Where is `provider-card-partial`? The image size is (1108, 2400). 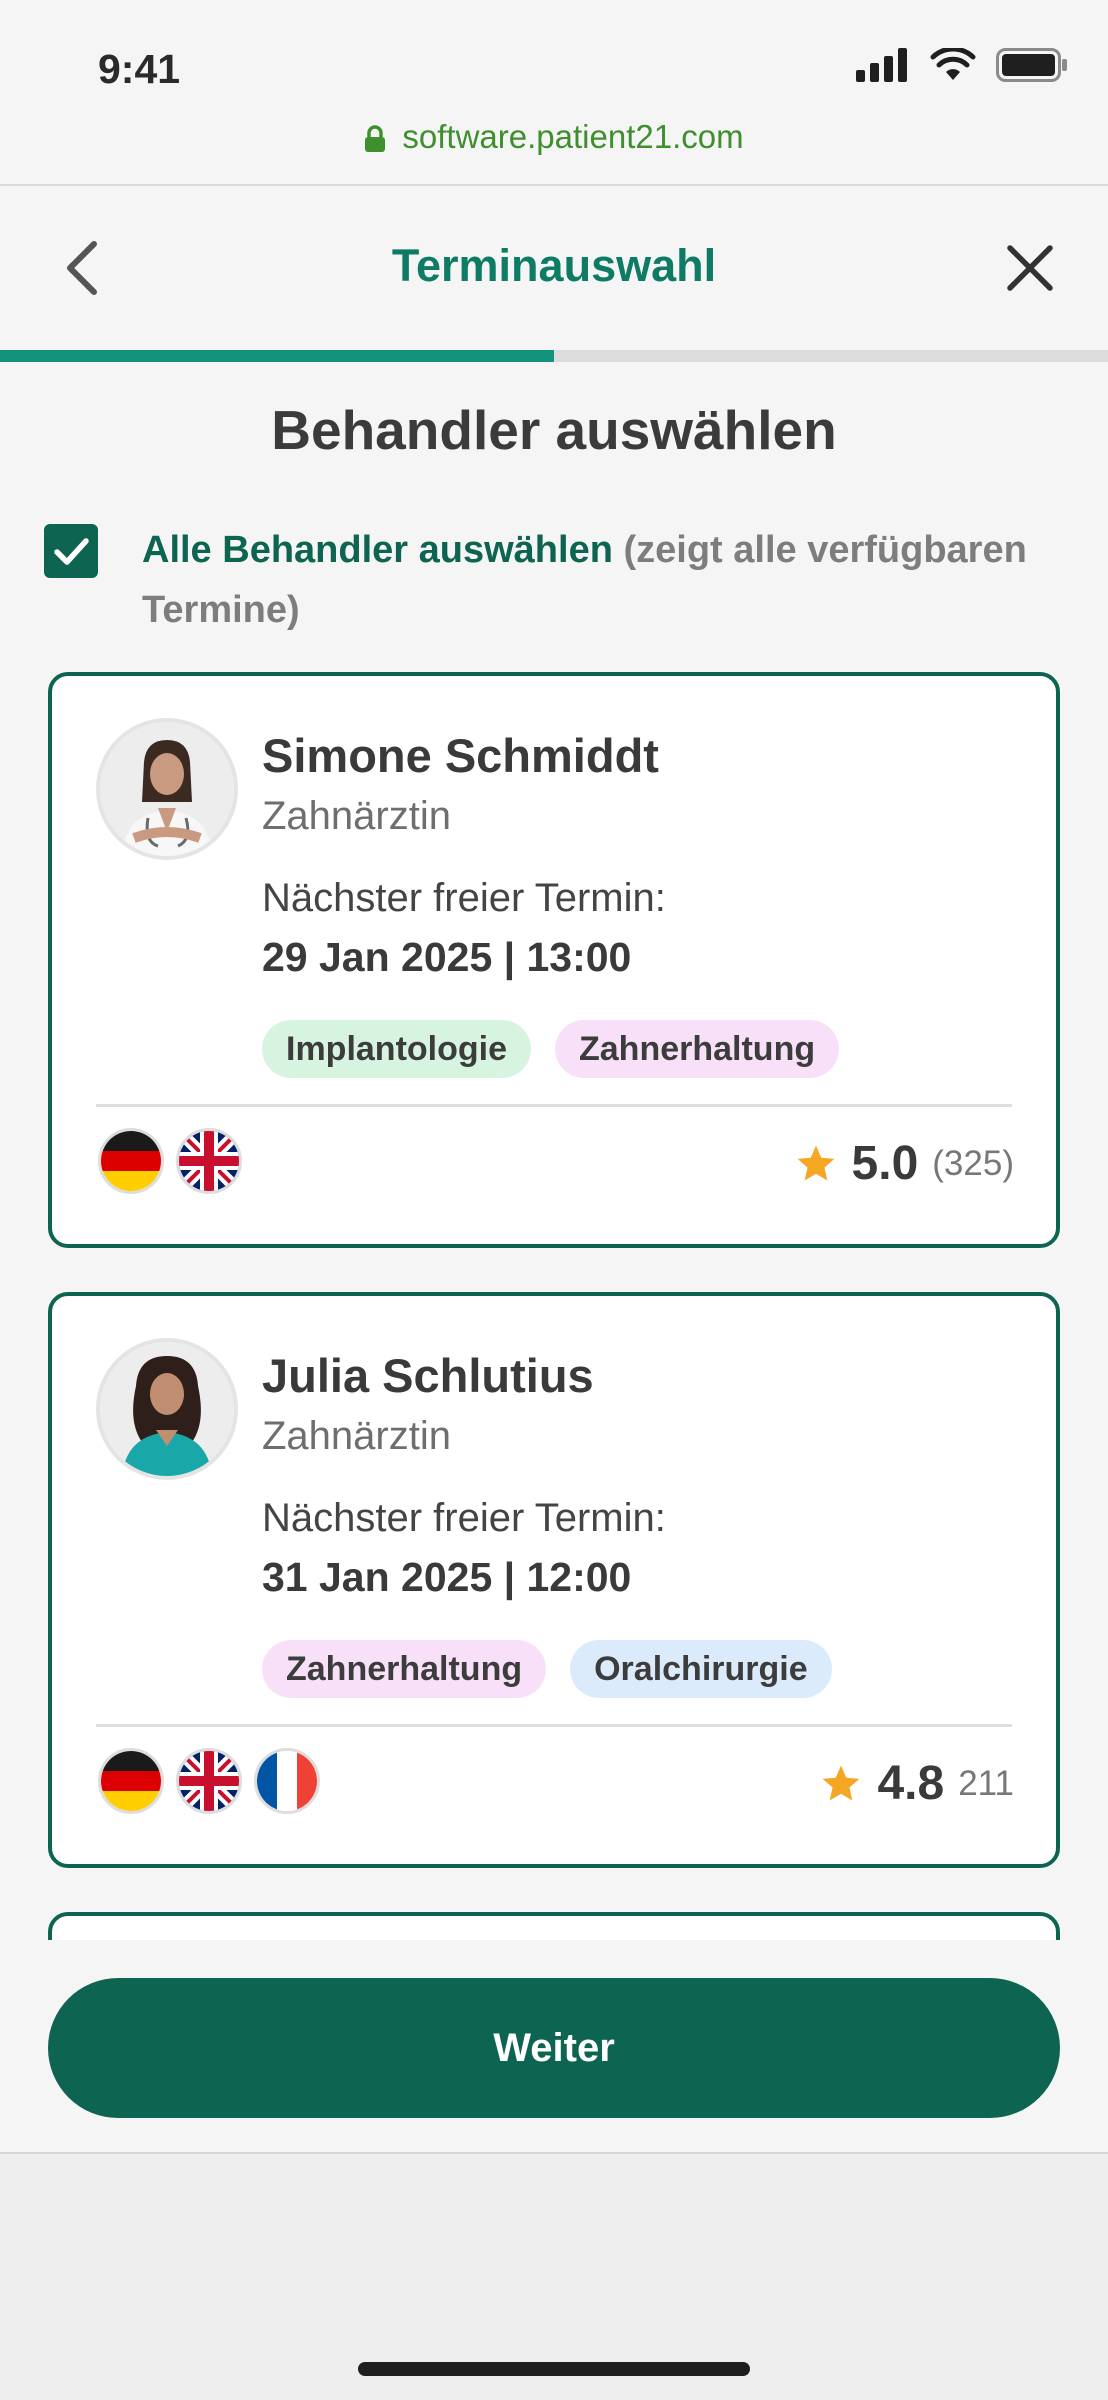 provider-card-partial is located at coordinates (554, 1926).